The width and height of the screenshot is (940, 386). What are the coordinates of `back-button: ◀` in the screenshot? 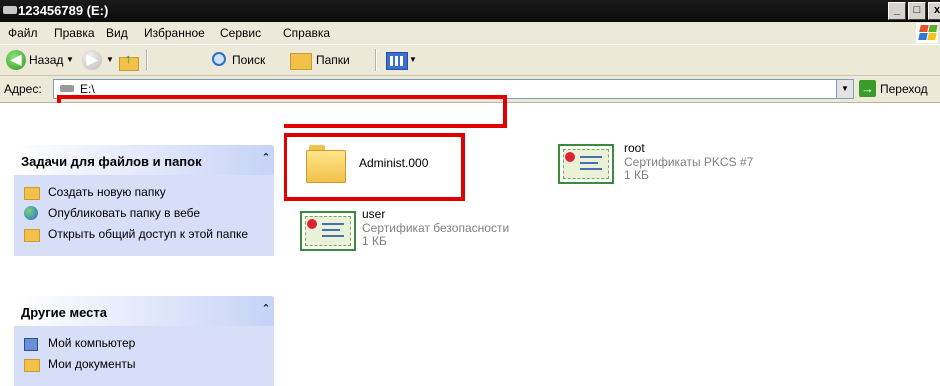 It's located at (16, 60).